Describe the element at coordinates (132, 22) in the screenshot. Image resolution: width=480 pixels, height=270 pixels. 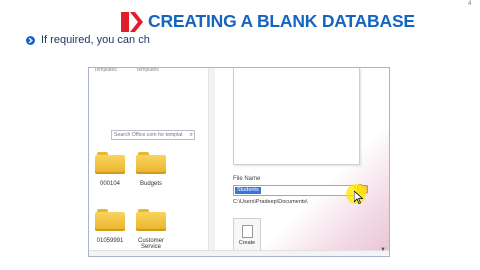
I see `slide-logo-icon` at that location.